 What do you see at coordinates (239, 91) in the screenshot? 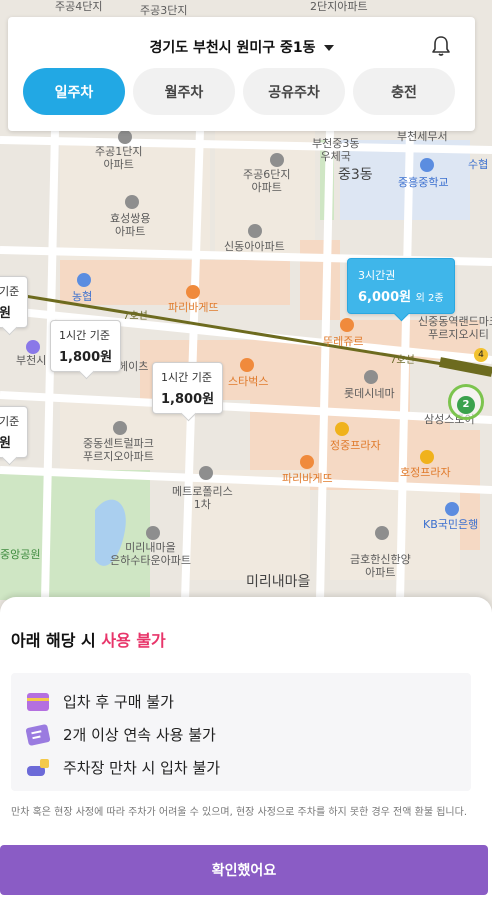
I see `parking-type-tabs: 일주차 월주차 공유주차 충전` at bounding box center [239, 91].